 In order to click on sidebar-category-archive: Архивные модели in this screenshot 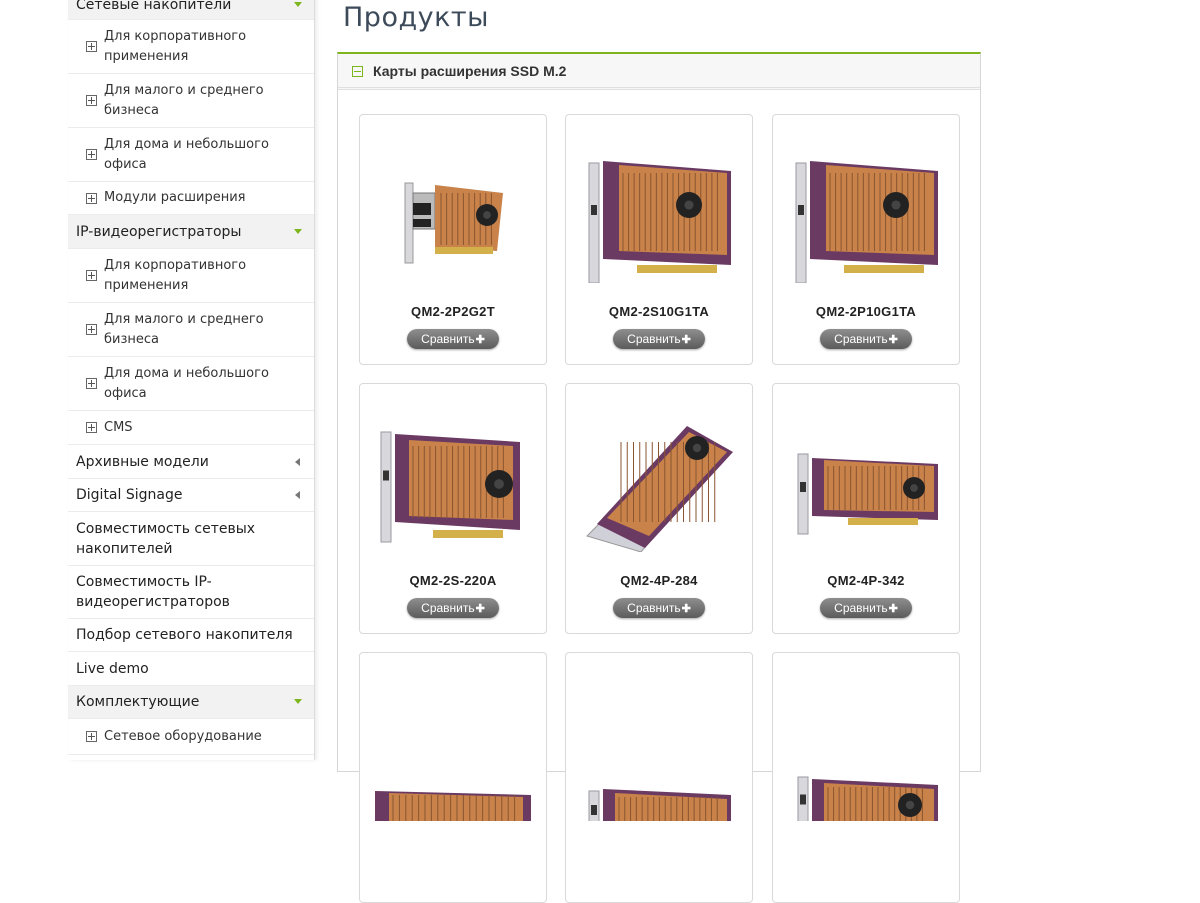, I will do `click(191, 462)`.